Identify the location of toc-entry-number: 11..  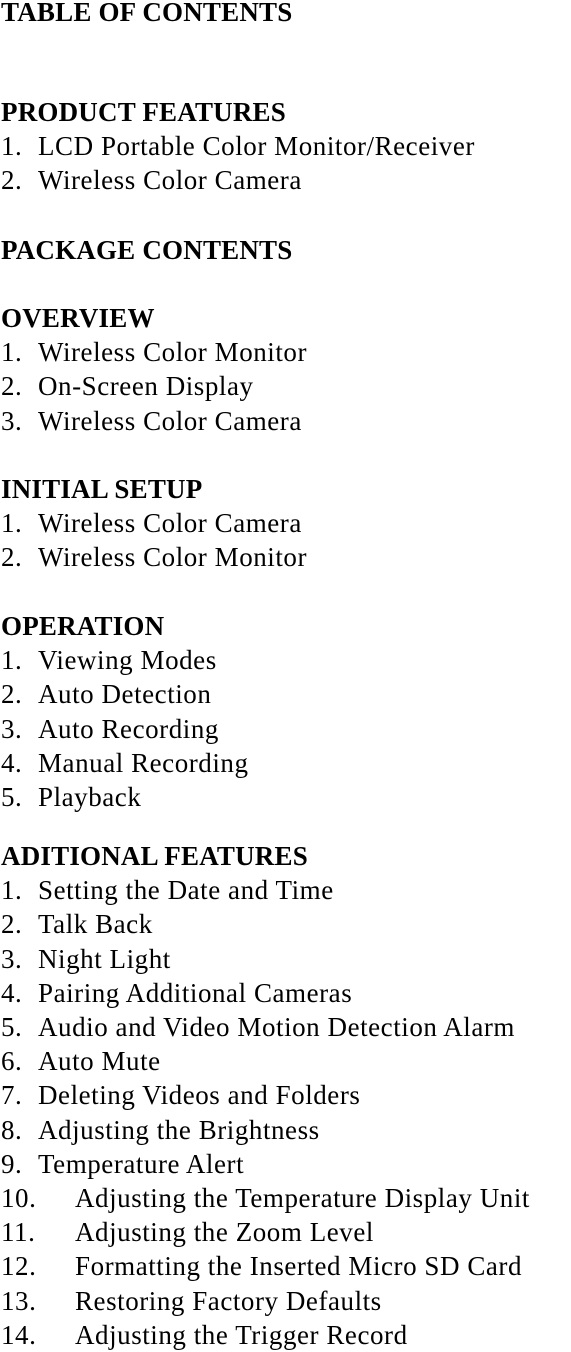
(18, 1232).